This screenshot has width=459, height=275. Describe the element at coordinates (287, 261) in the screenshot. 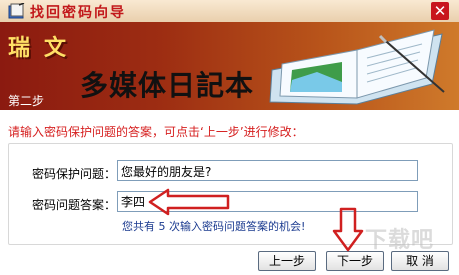

I see `prev-button: 上一步` at that location.